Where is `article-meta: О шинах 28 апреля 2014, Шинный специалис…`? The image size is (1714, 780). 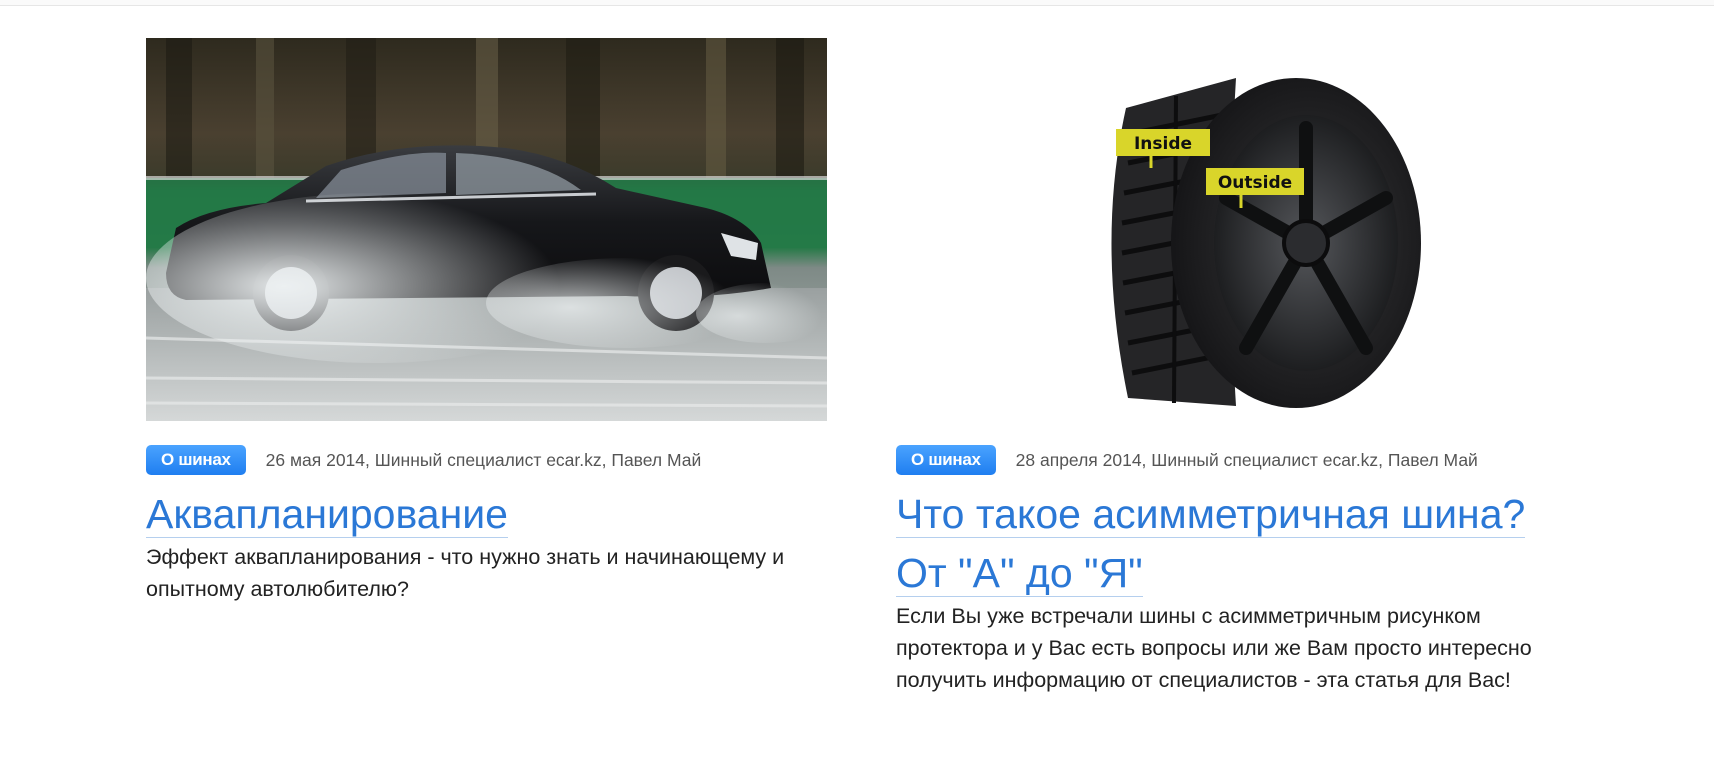
article-meta: О шинах 28 апреля 2014, Шинный специалис… is located at coordinates (1187, 460).